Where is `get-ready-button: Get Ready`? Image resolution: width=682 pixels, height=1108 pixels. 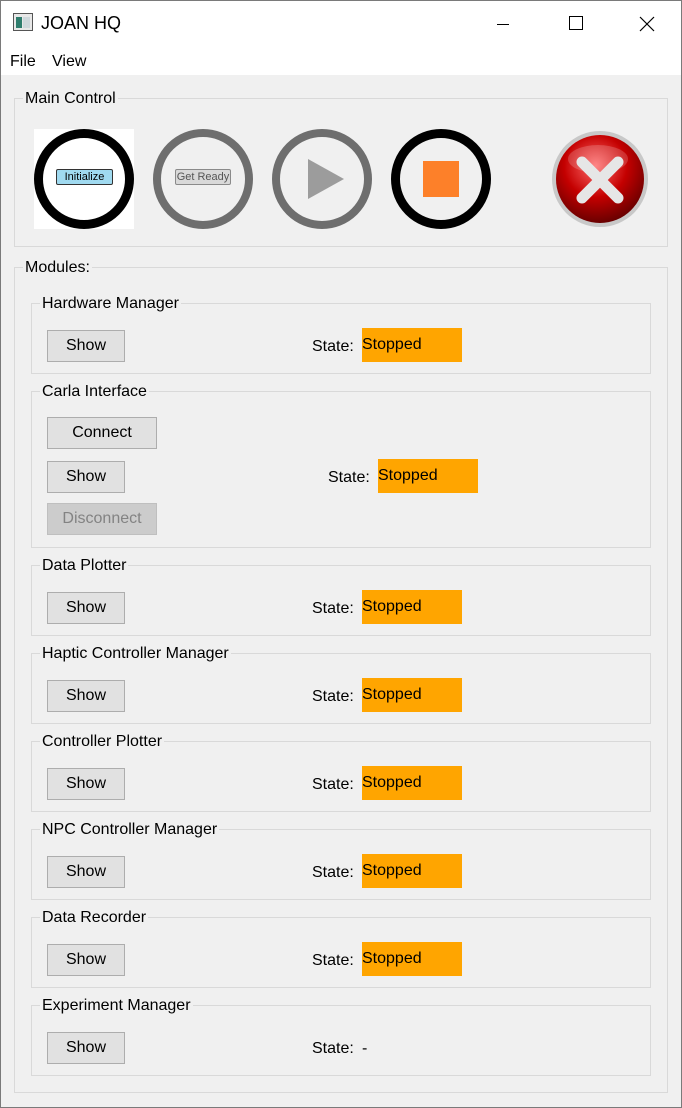 get-ready-button: Get Ready is located at coordinates (203, 177).